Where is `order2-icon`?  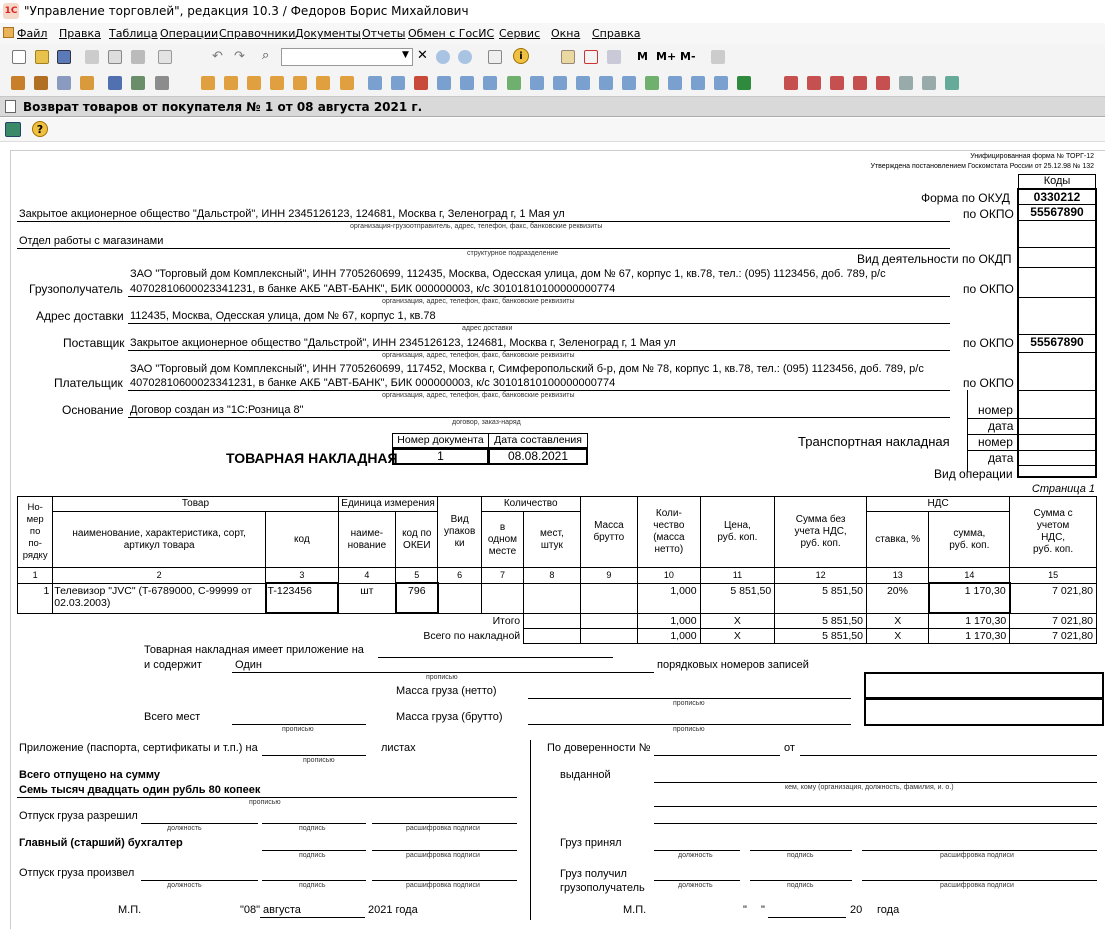 order2-icon is located at coordinates (231, 83).